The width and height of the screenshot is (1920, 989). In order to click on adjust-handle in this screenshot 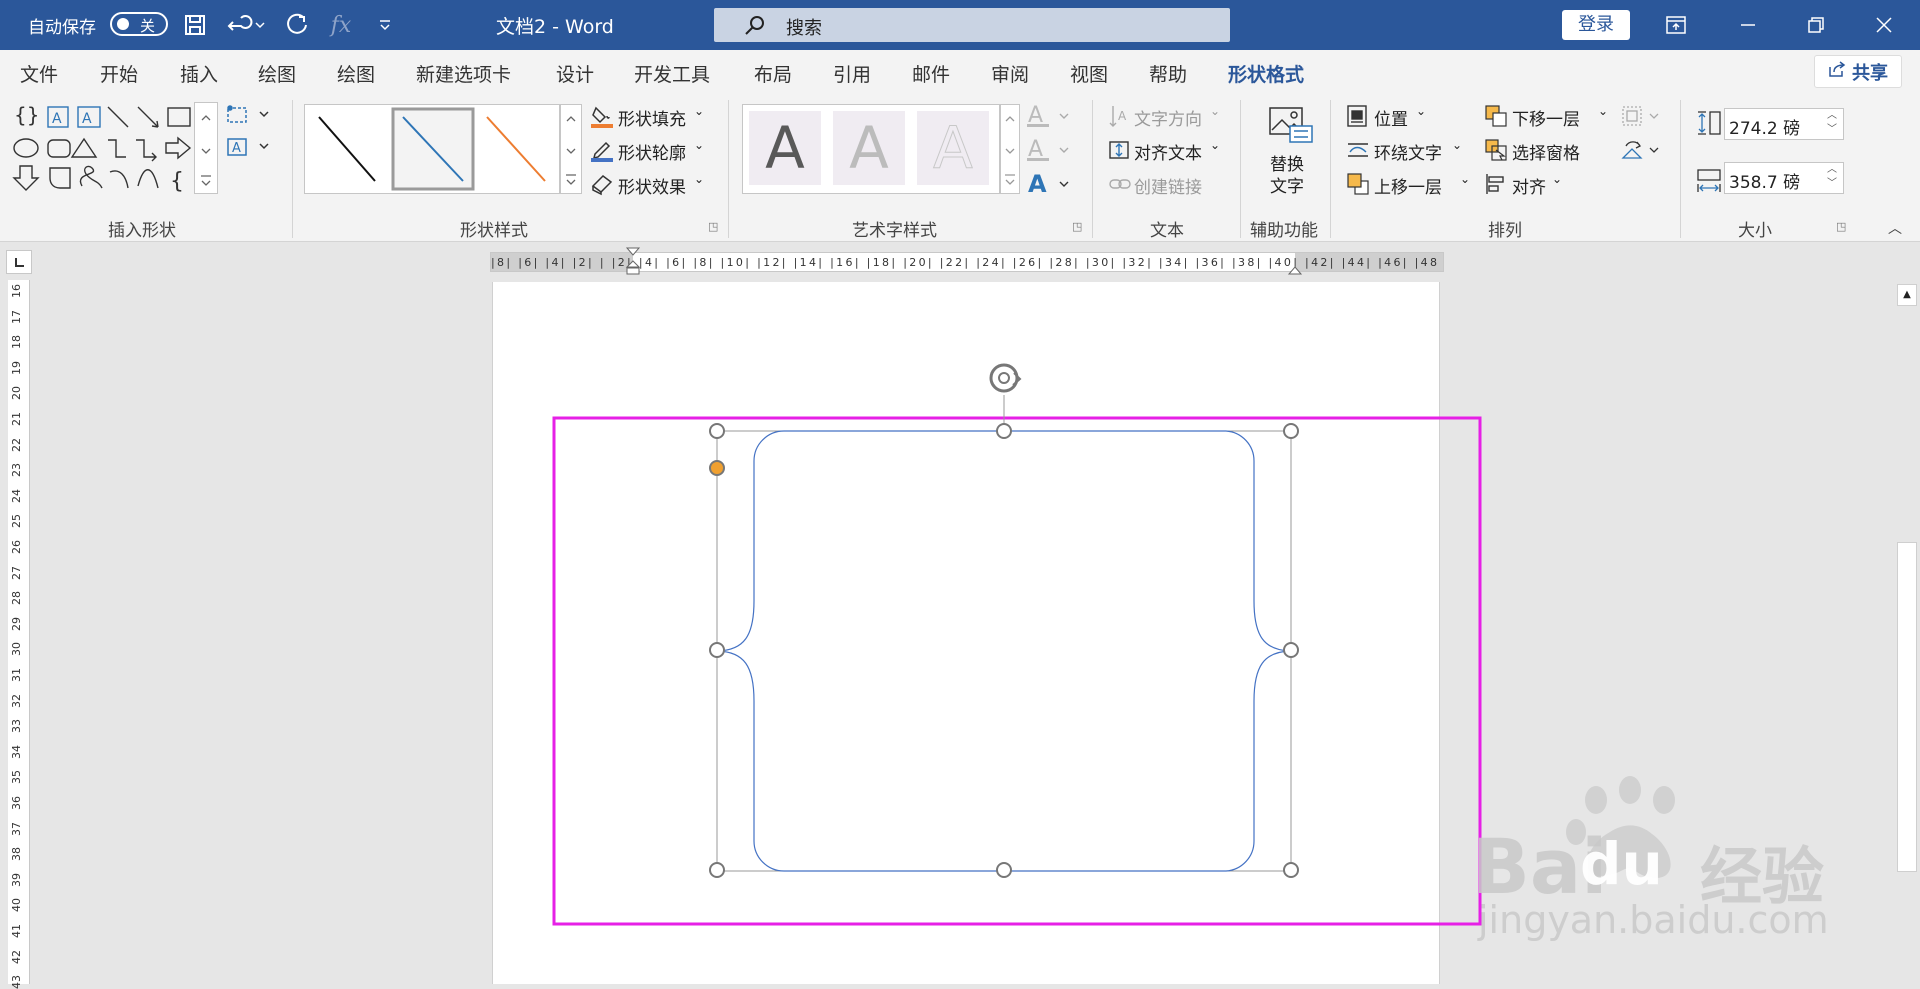, I will do `click(717, 468)`.